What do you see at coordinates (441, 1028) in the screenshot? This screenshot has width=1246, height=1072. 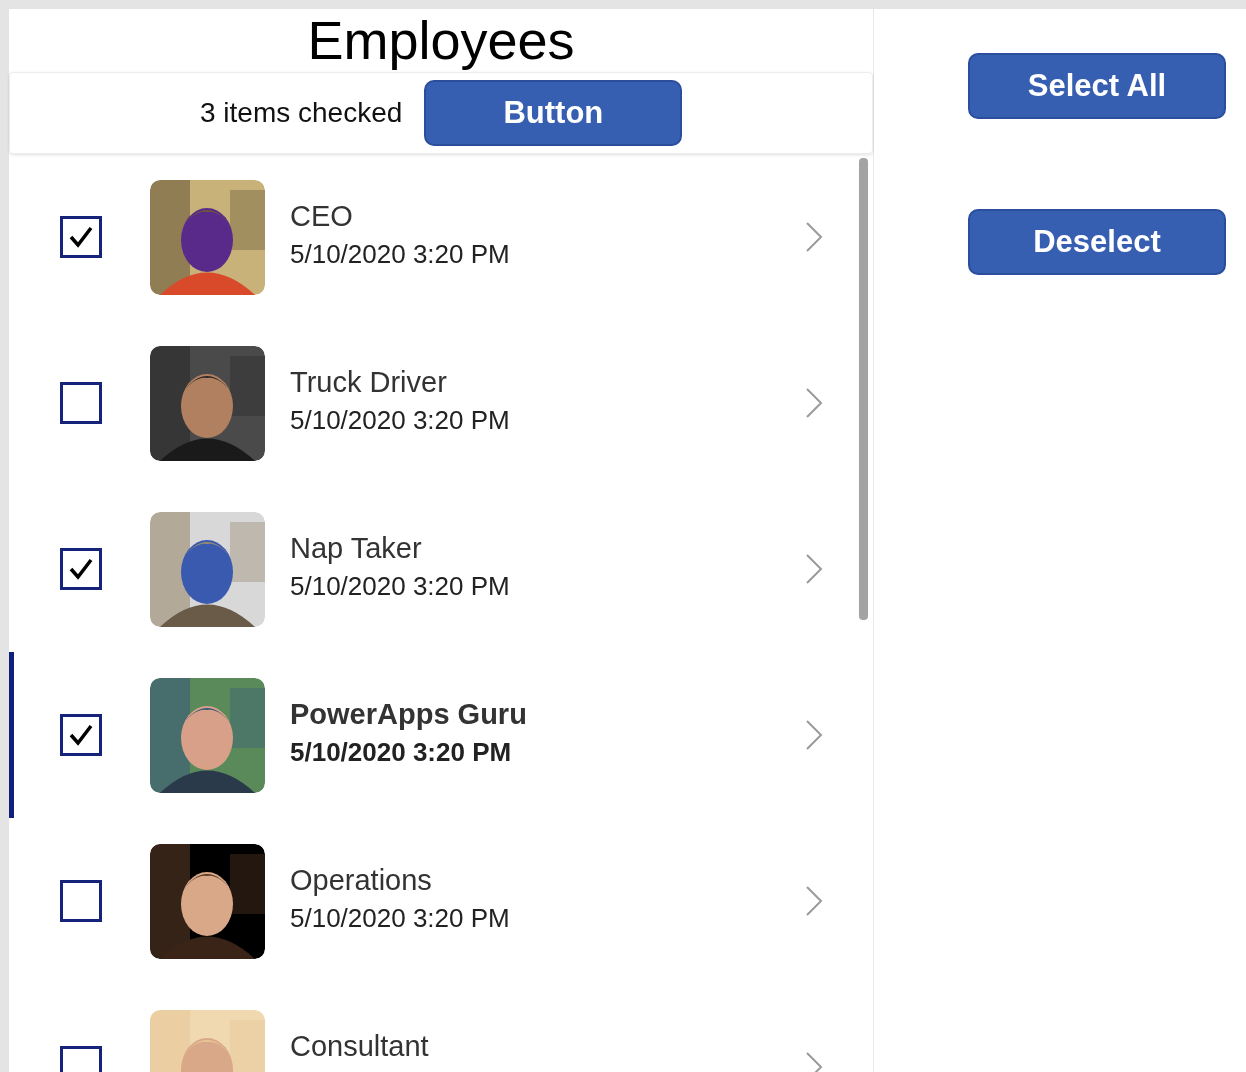 I see `employee-row: Consultant` at bounding box center [441, 1028].